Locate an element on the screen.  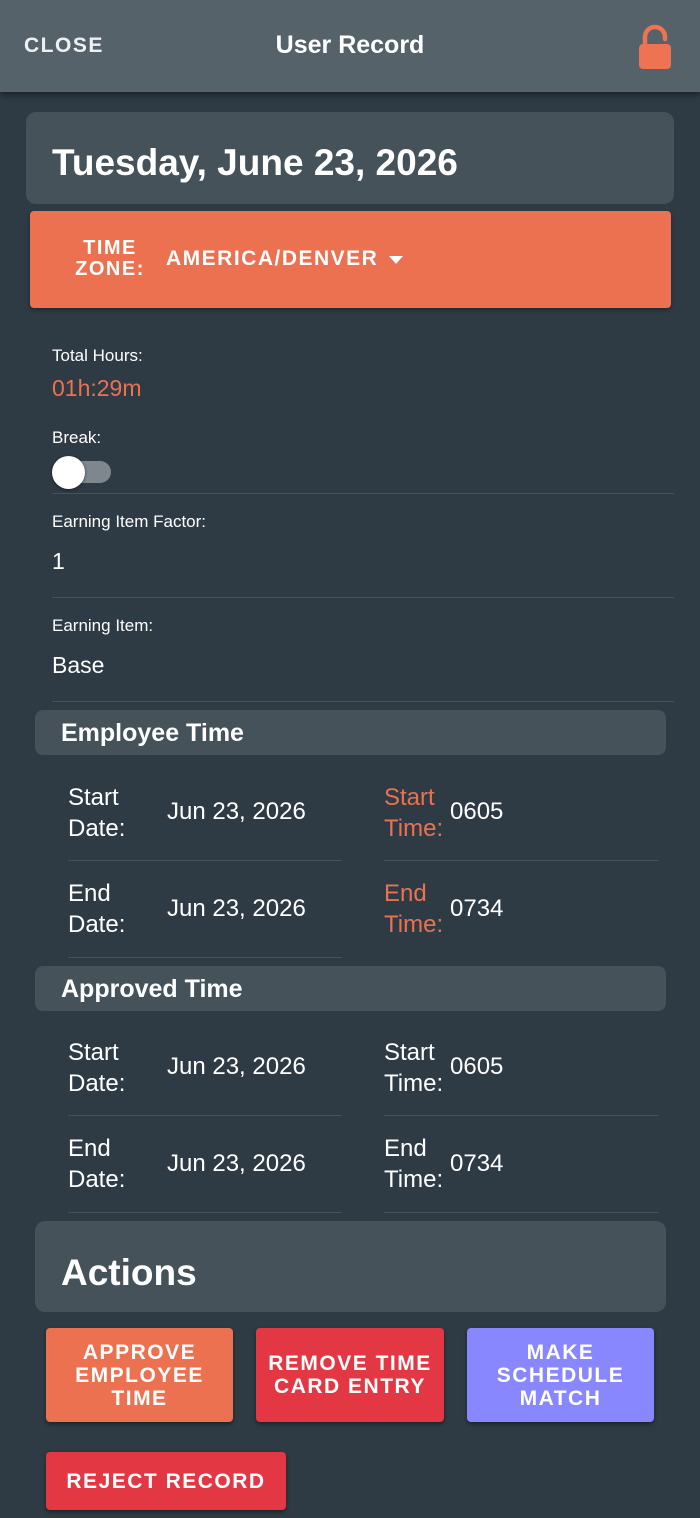
unlock-icon is located at coordinates (655, 48).